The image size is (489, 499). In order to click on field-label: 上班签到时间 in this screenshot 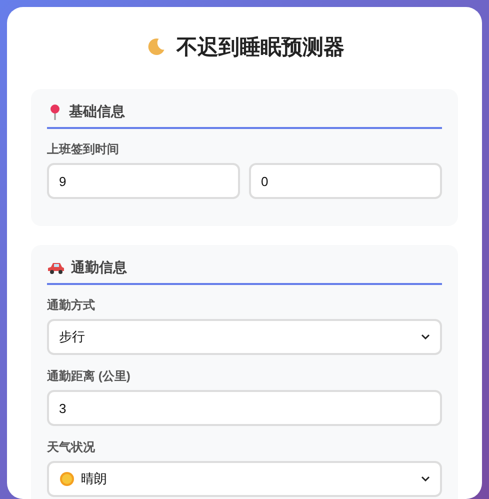, I will do `click(83, 149)`.